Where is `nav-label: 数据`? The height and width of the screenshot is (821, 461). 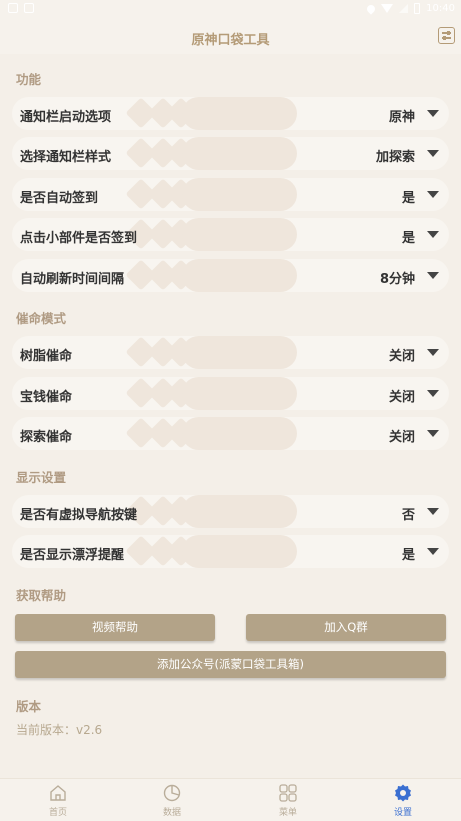
nav-label: 数据 is located at coordinates (171, 813).